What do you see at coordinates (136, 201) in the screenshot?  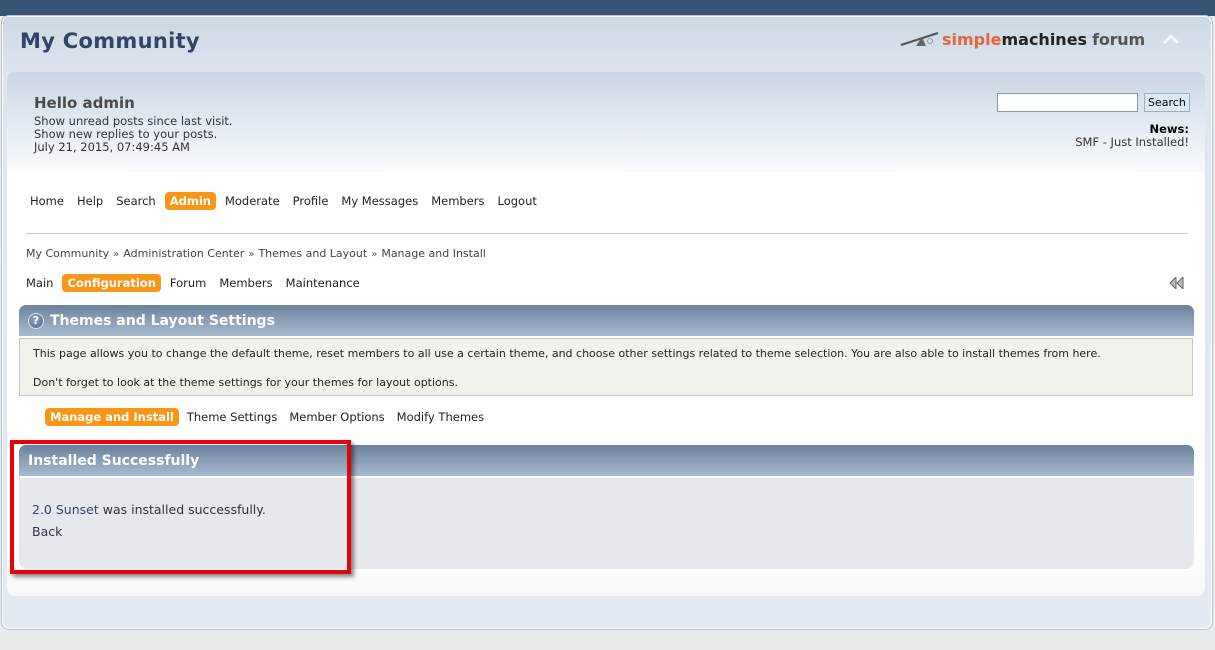 I see `menu-item-search: Search` at bounding box center [136, 201].